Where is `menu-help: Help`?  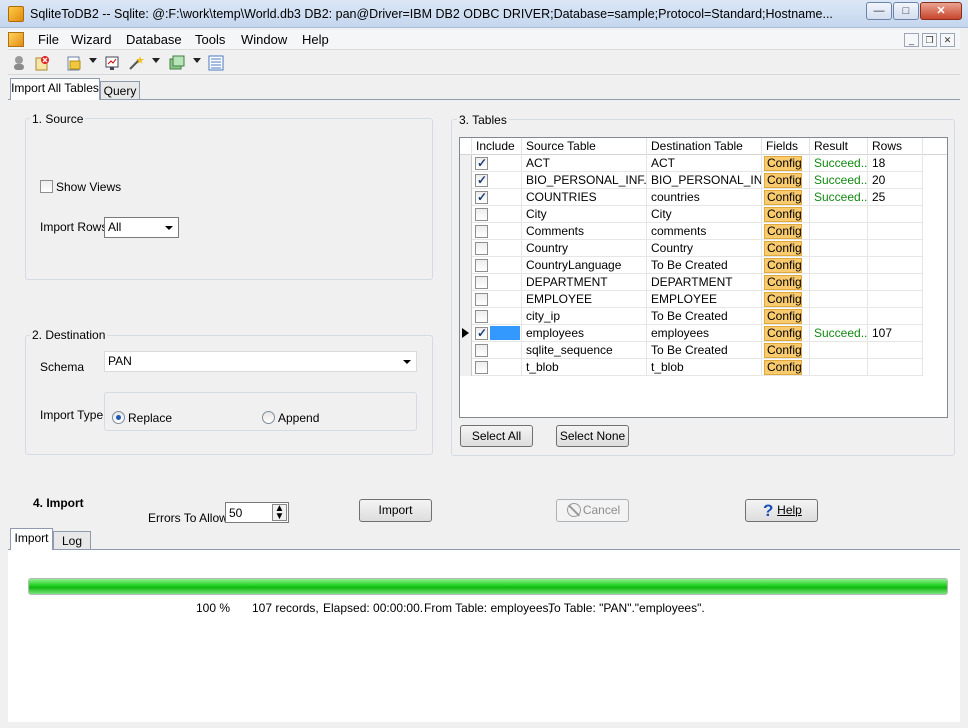
menu-help: Help is located at coordinates (315, 40).